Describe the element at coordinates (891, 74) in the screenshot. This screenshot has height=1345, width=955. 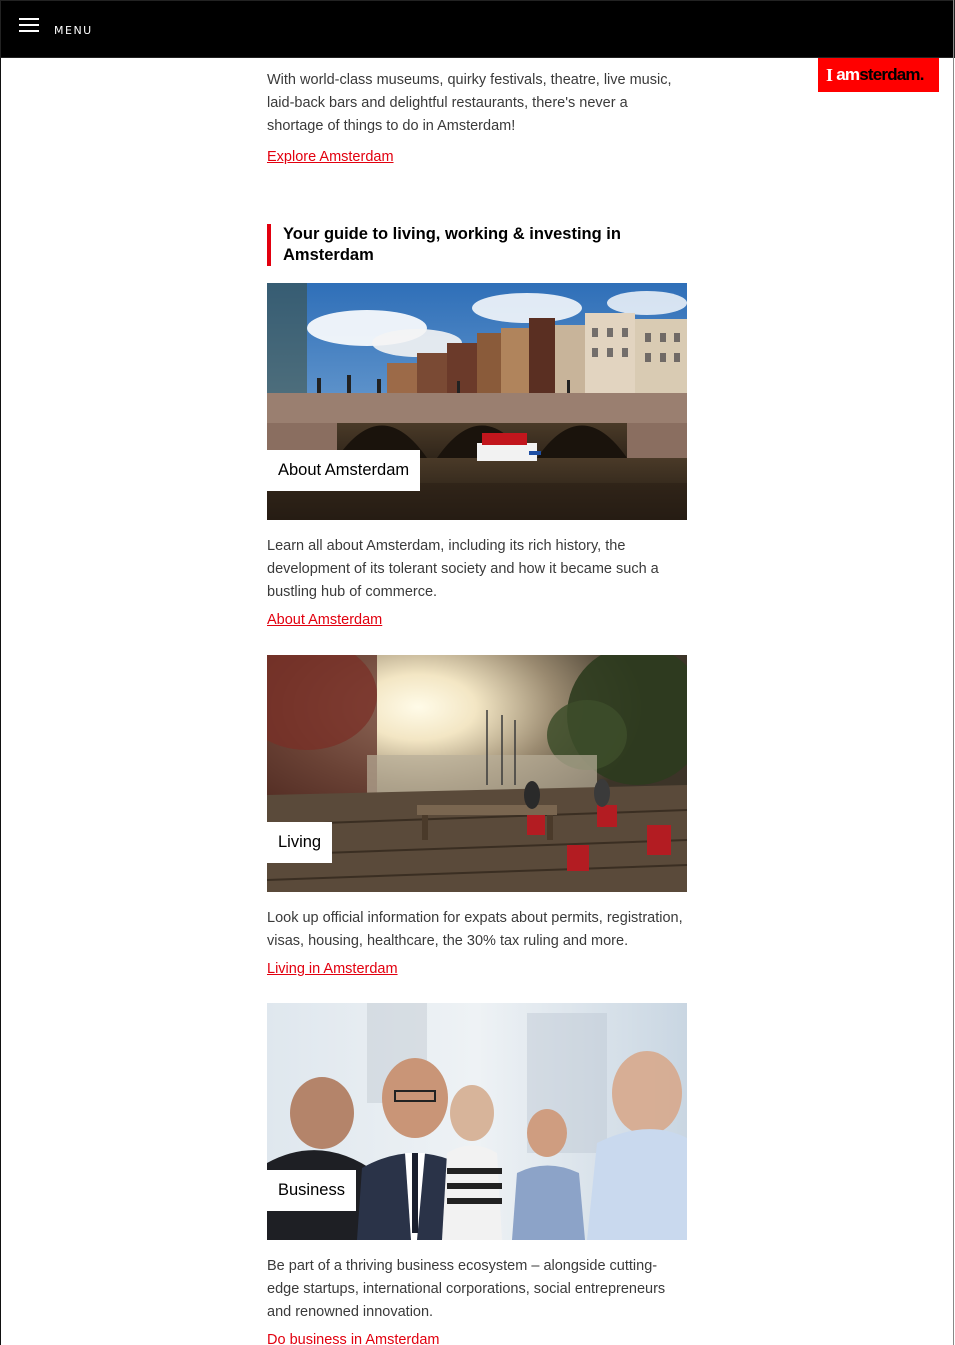
I see `logo-text-sterdam: sterdam.` at that location.